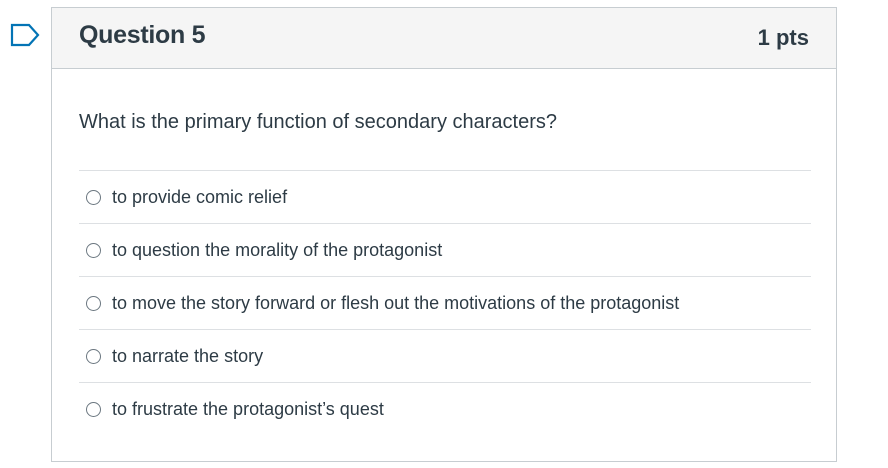 This screenshot has height=468, width=888. Describe the element at coordinates (783, 37) in the screenshot. I see `question-points: 1 pts` at that location.